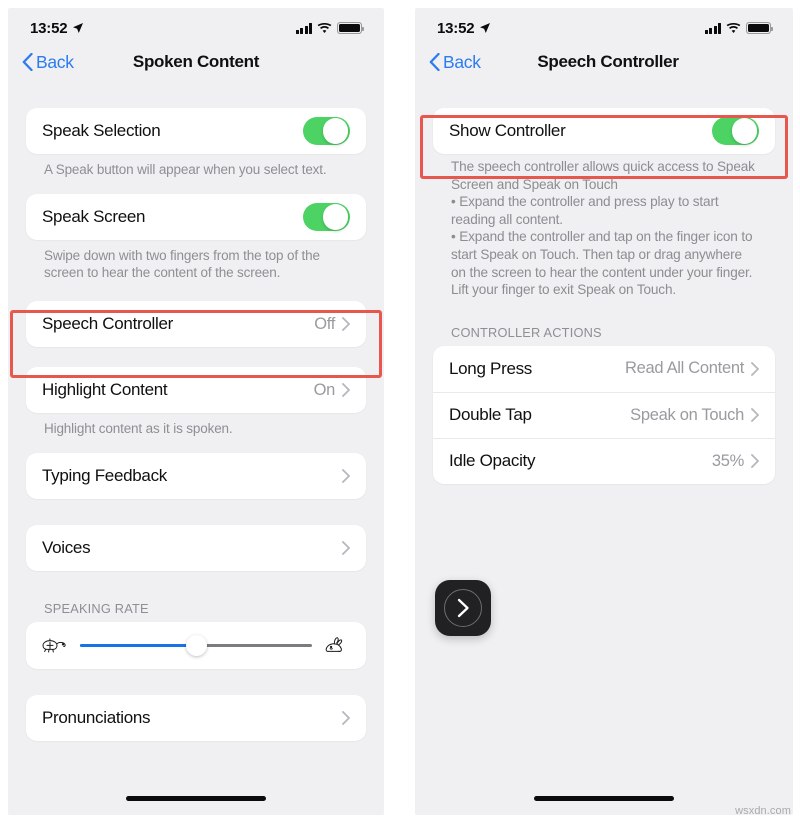 The width and height of the screenshot is (800, 823). Describe the element at coordinates (138, 645) in the screenshot. I see `speaking-rate-slider-fill` at that location.